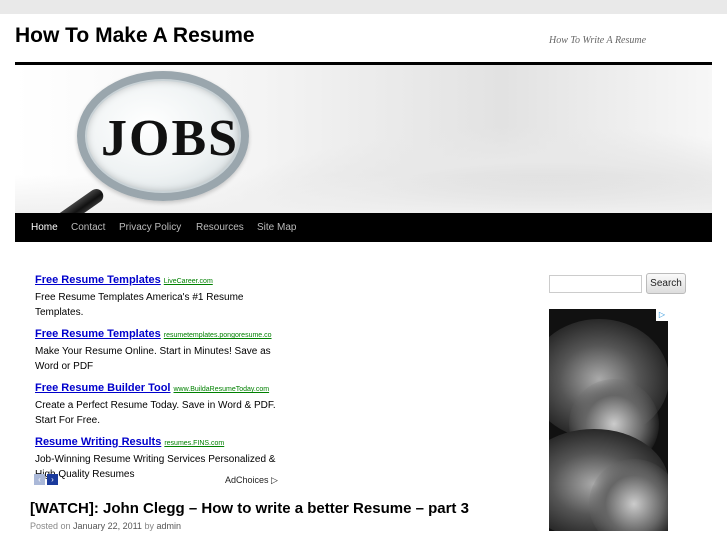 This screenshot has width=727, height=545. What do you see at coordinates (276, 227) in the screenshot?
I see `nav-item-site-map: Site Map` at bounding box center [276, 227].